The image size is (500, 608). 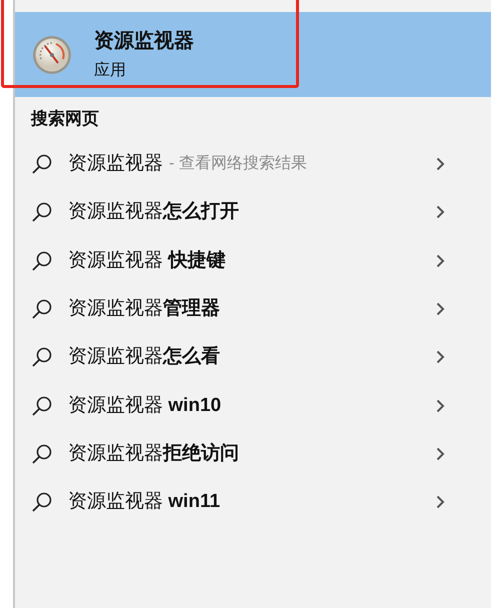 What do you see at coordinates (144, 309) in the screenshot?
I see `suggestion-text: 资源监视器管理器` at bounding box center [144, 309].